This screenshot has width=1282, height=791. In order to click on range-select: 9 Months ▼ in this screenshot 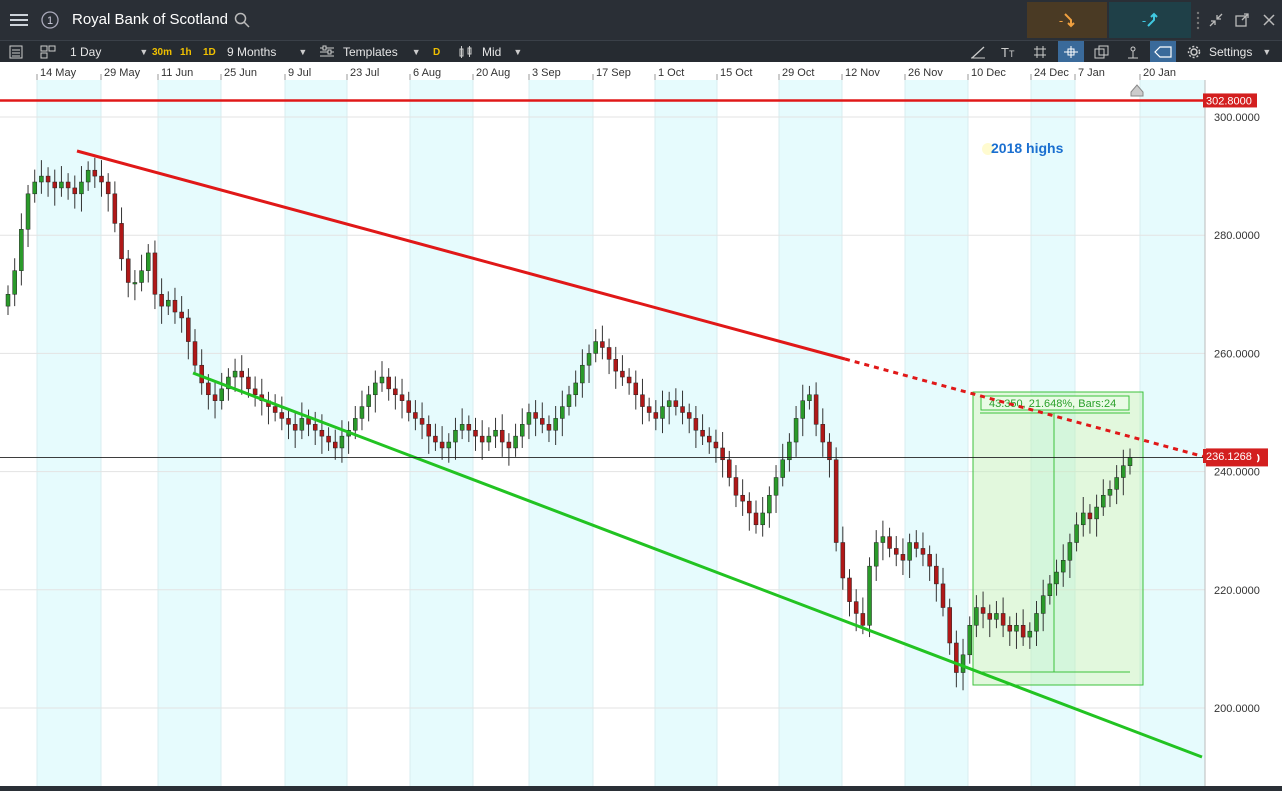, I will do `click(267, 52)`.